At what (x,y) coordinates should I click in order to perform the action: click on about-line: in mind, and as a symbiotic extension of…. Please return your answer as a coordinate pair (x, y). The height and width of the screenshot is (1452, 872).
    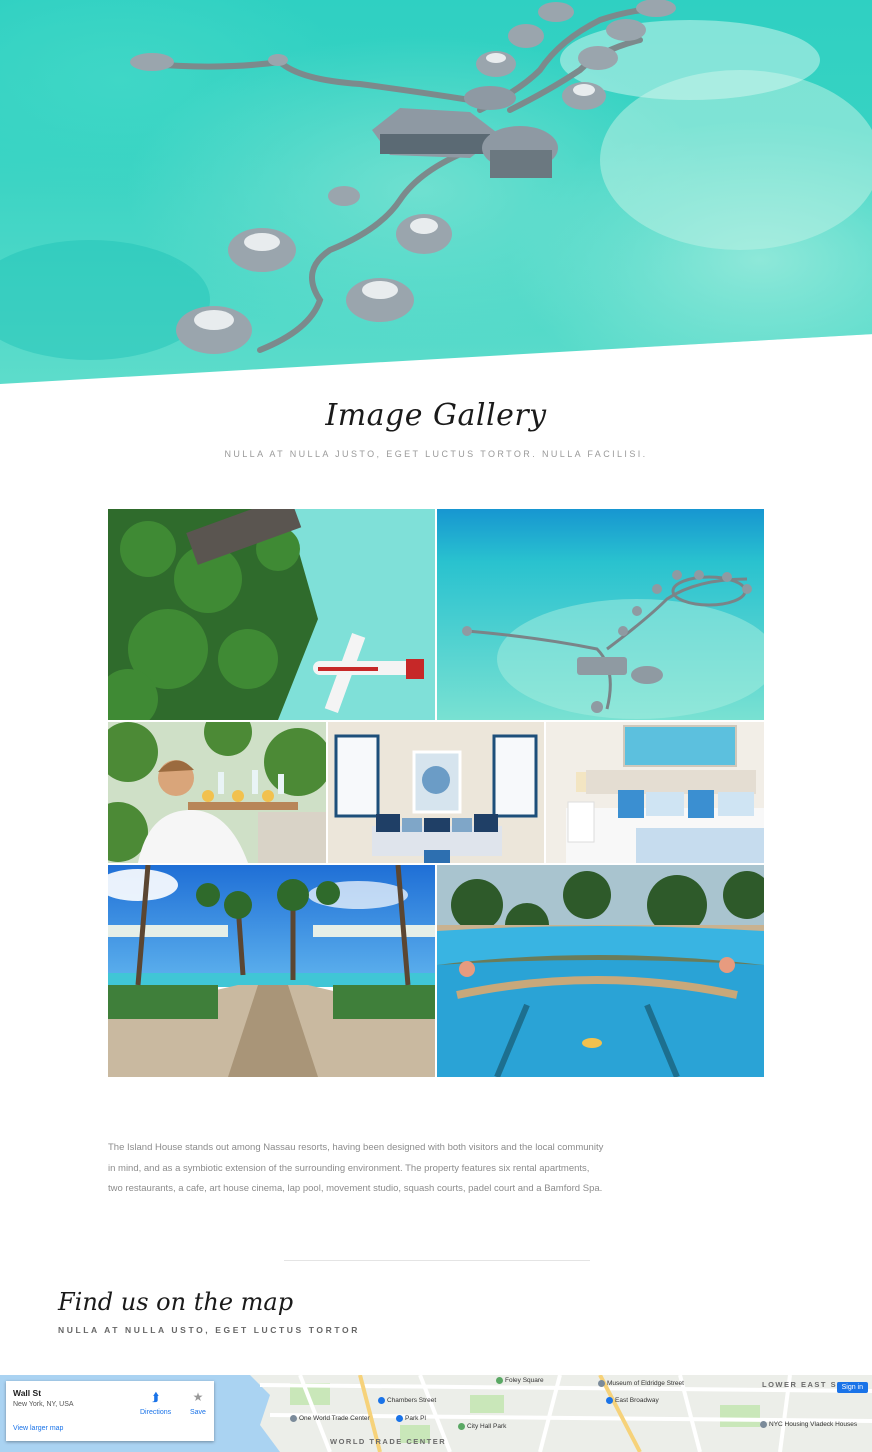
    Looking at the image, I should click on (349, 1168).